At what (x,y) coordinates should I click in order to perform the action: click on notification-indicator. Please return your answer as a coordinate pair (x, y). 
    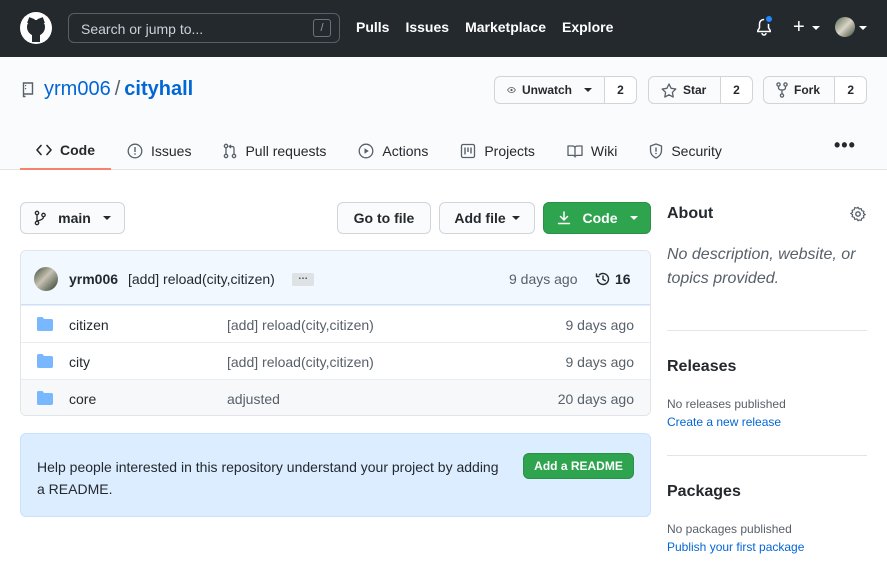
    Looking at the image, I should click on (769, 19).